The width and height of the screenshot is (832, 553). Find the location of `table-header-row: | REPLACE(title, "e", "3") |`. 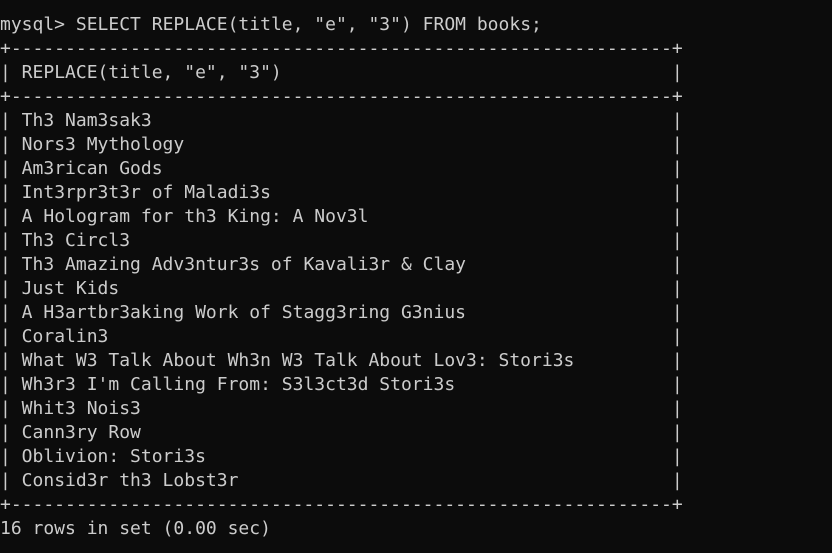

table-header-row: | REPLACE(title, "e", "3") | is located at coordinates (341, 72).